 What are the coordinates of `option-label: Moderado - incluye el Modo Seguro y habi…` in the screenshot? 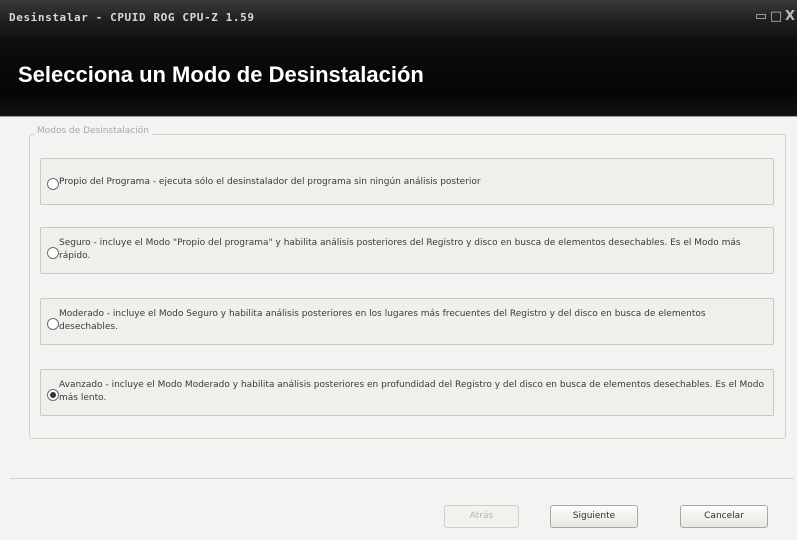 It's located at (382, 320).